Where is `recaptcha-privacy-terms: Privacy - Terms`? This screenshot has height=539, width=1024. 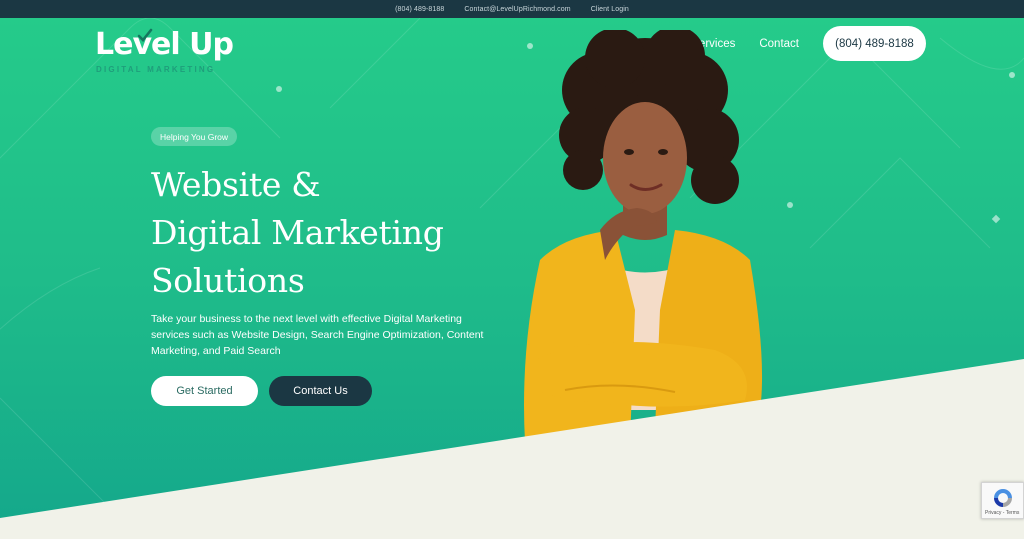
recaptcha-privacy-terms: Privacy - Terms is located at coordinates (1002, 513).